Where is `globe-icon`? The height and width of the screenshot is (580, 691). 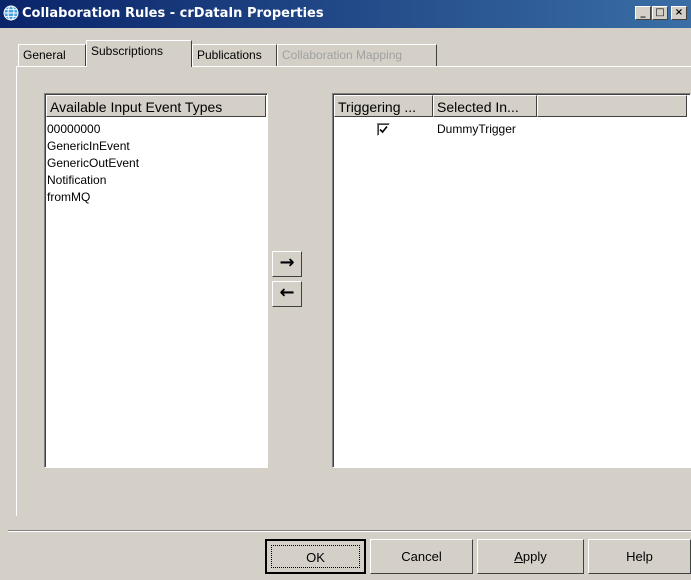 globe-icon is located at coordinates (11, 13).